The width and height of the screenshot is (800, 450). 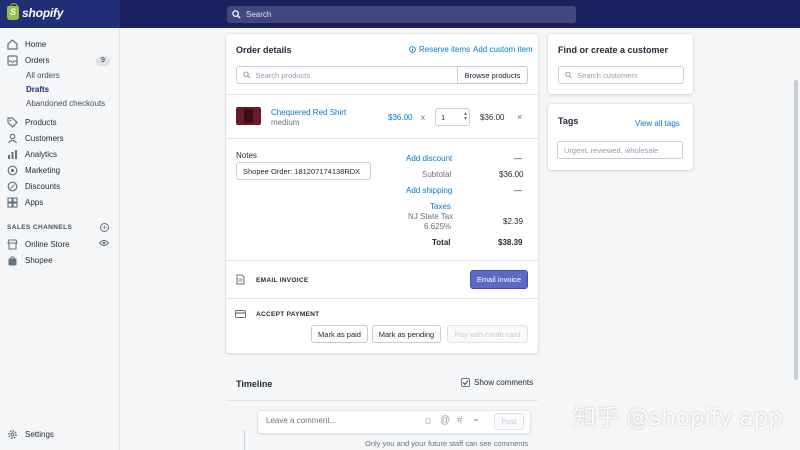 What do you see at coordinates (519, 117) in the screenshot?
I see `remove-item-icon: ×` at bounding box center [519, 117].